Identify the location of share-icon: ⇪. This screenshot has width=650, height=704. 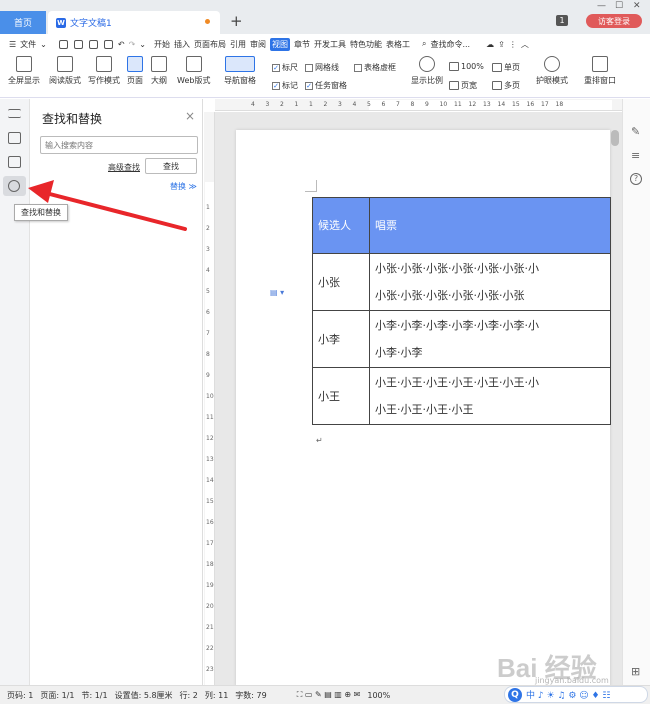
(501, 44).